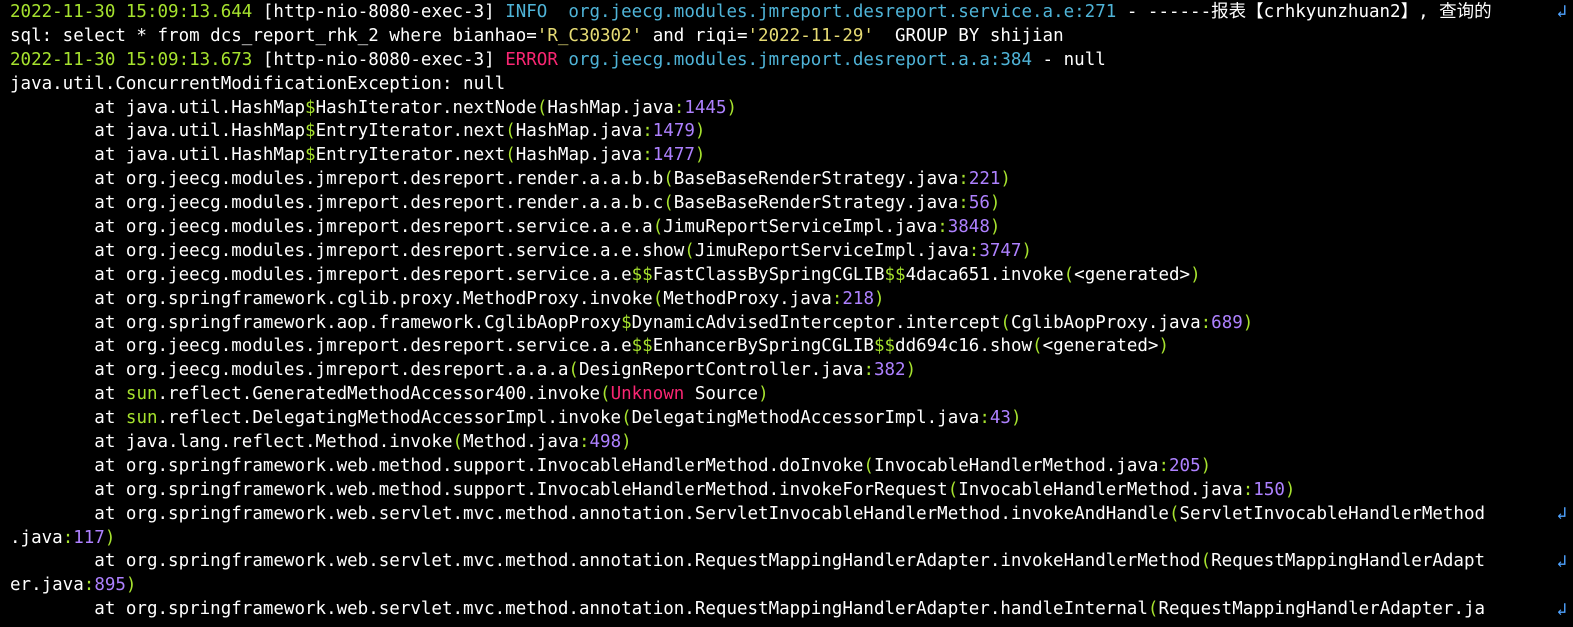 This screenshot has width=1573, height=627. I want to click on log-segment: dd694c16.show, so click(964, 346).